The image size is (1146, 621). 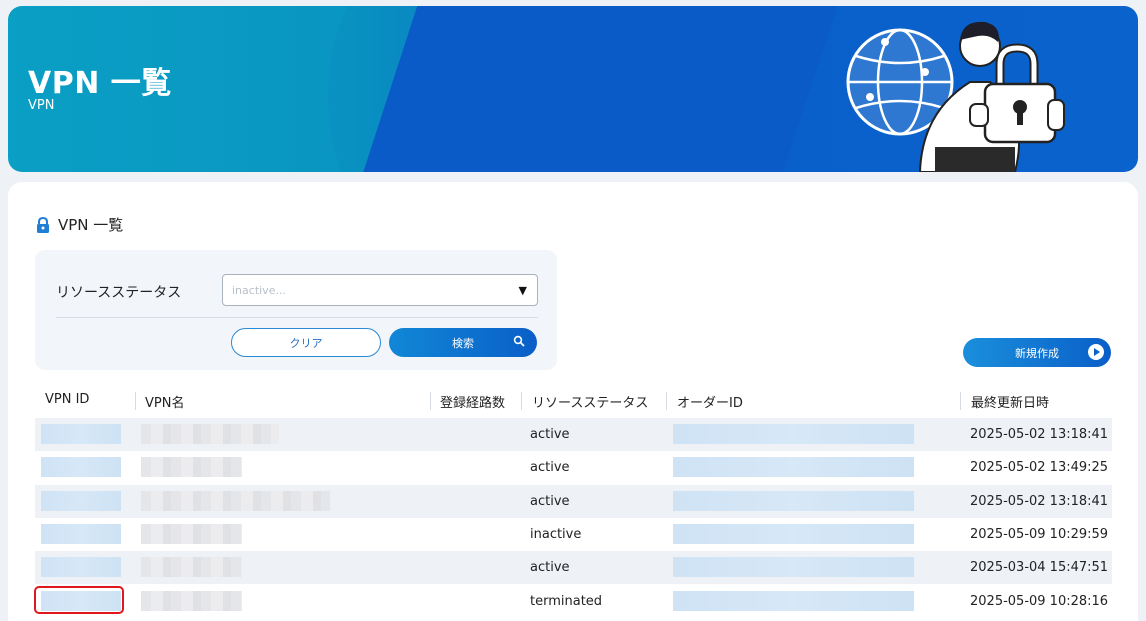 I want to click on table-row: terminated 2025-05-09 10:28:16, so click(x=573, y=601).